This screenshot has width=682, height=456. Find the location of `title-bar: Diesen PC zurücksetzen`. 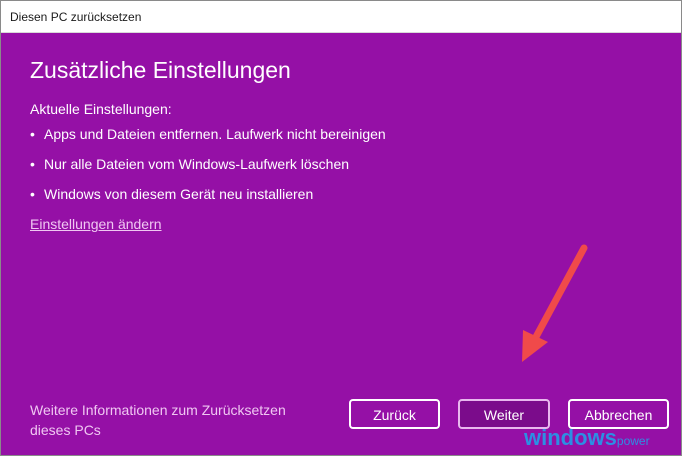

title-bar: Diesen PC zurücksetzen is located at coordinates (341, 17).